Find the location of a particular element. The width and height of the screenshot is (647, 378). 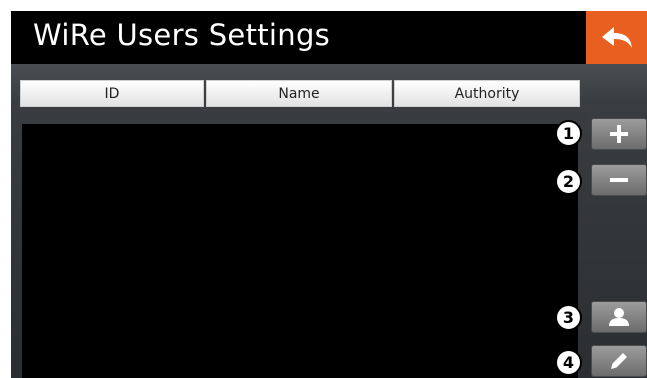

badge-2: 2 is located at coordinates (568, 181).